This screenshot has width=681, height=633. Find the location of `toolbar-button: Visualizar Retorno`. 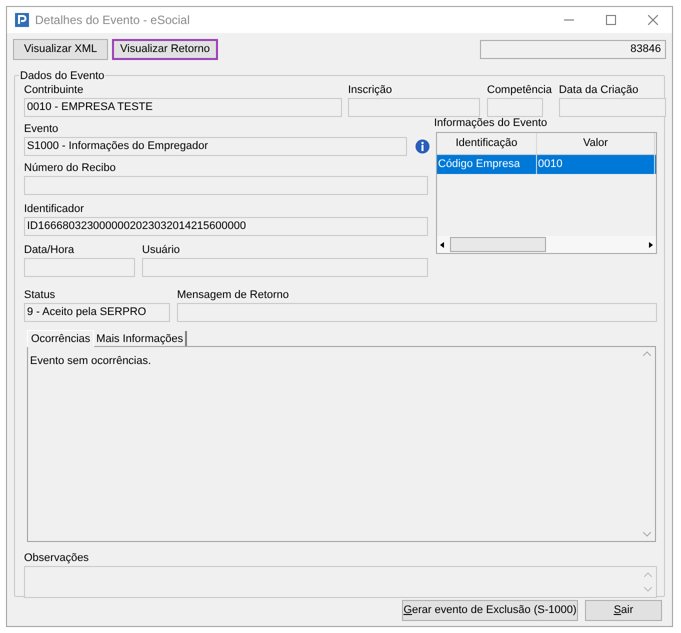

toolbar-button: Visualizar Retorno is located at coordinates (165, 49).